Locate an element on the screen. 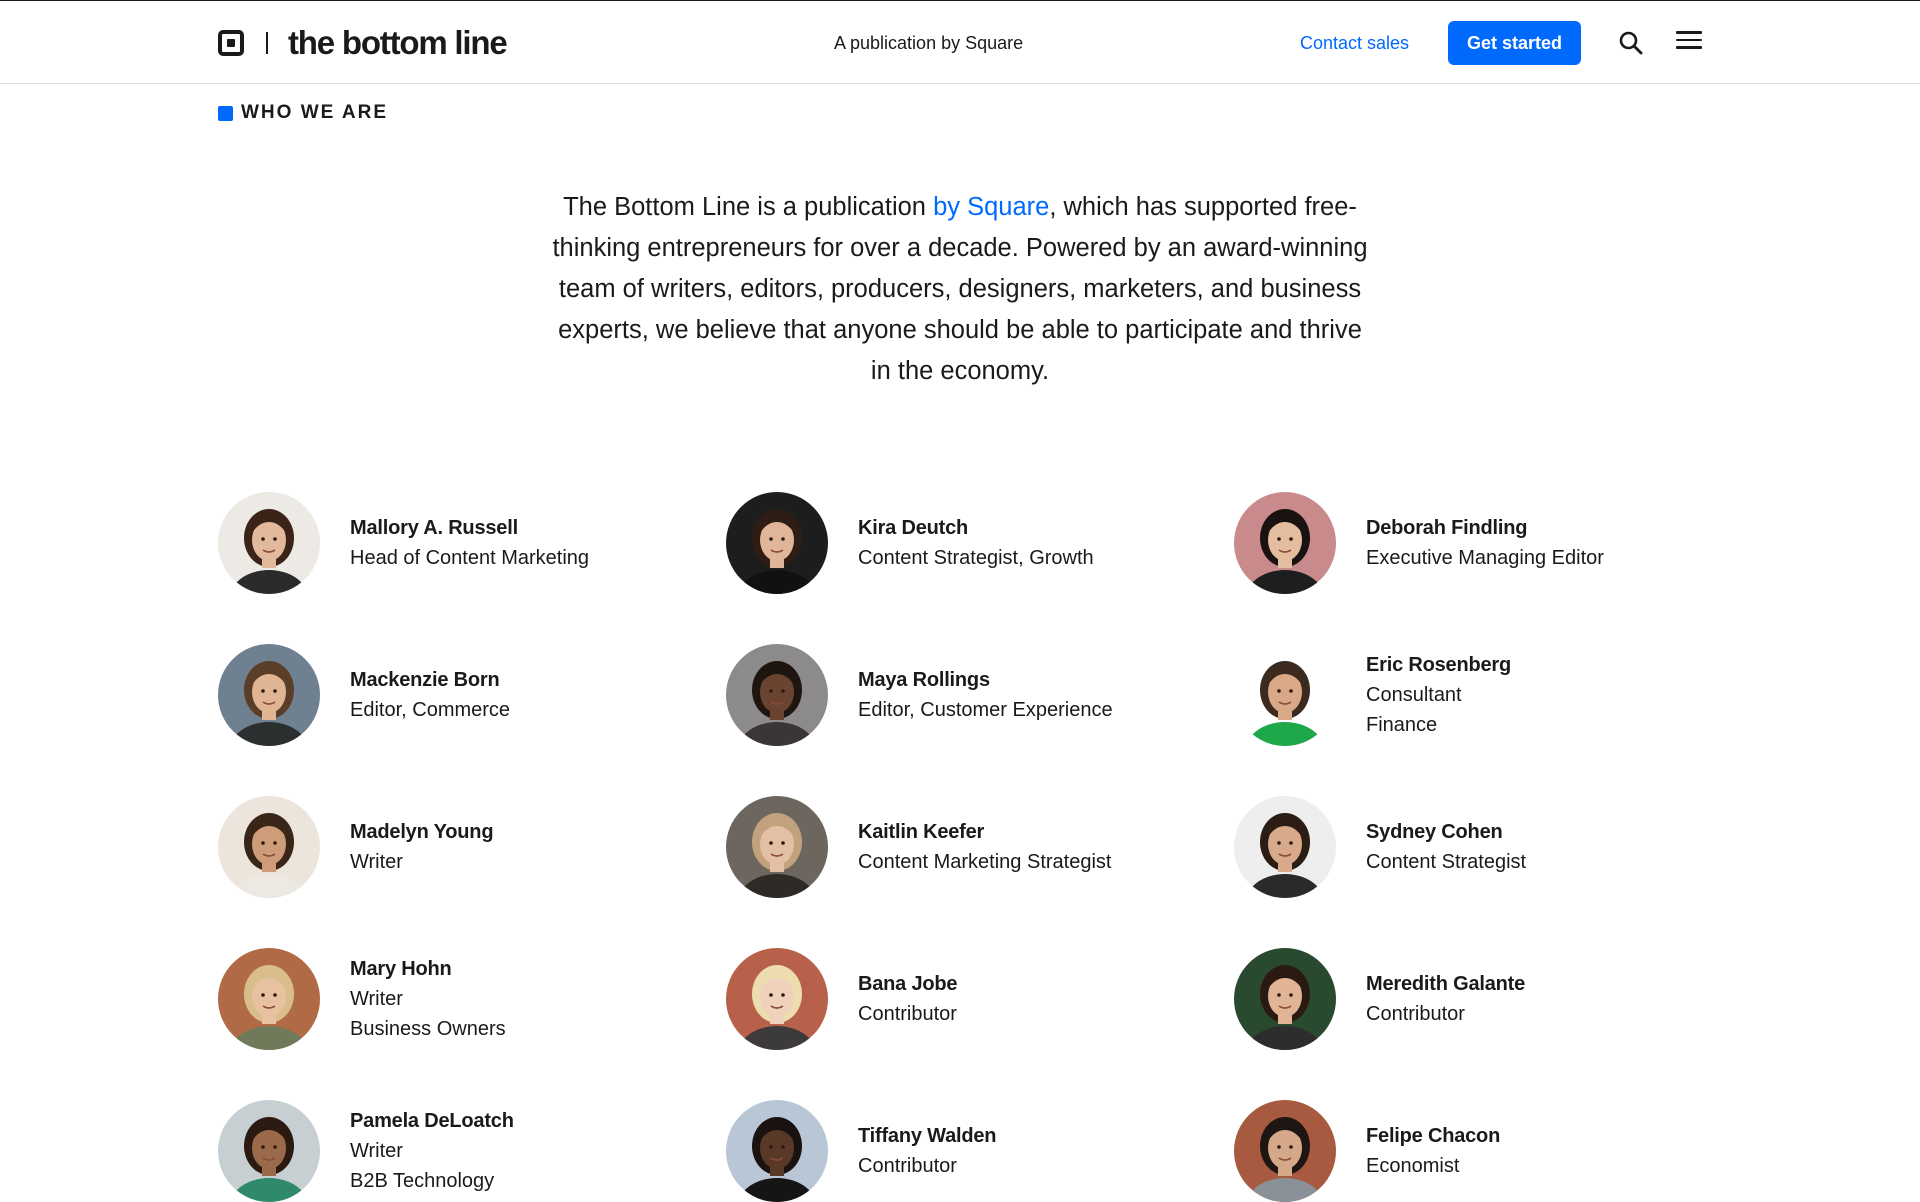 This screenshot has width=1920, height=1202. section-square-icon is located at coordinates (225, 113).